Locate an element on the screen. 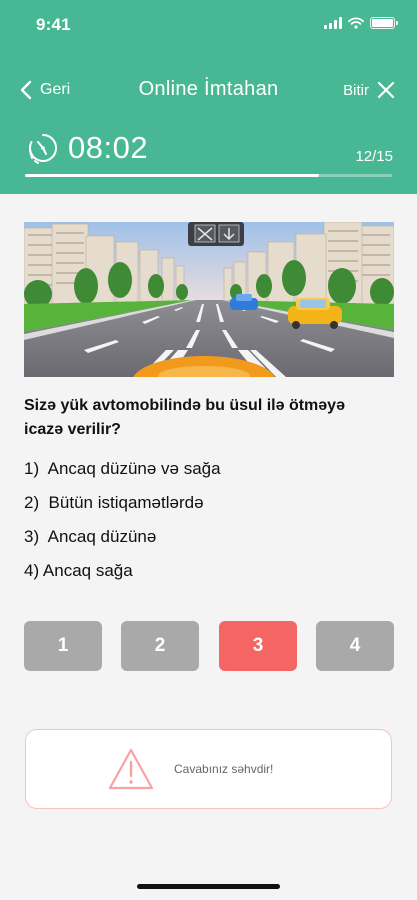 Image resolution: width=417 pixels, height=900 pixels. progress-fill is located at coordinates (172, 175).